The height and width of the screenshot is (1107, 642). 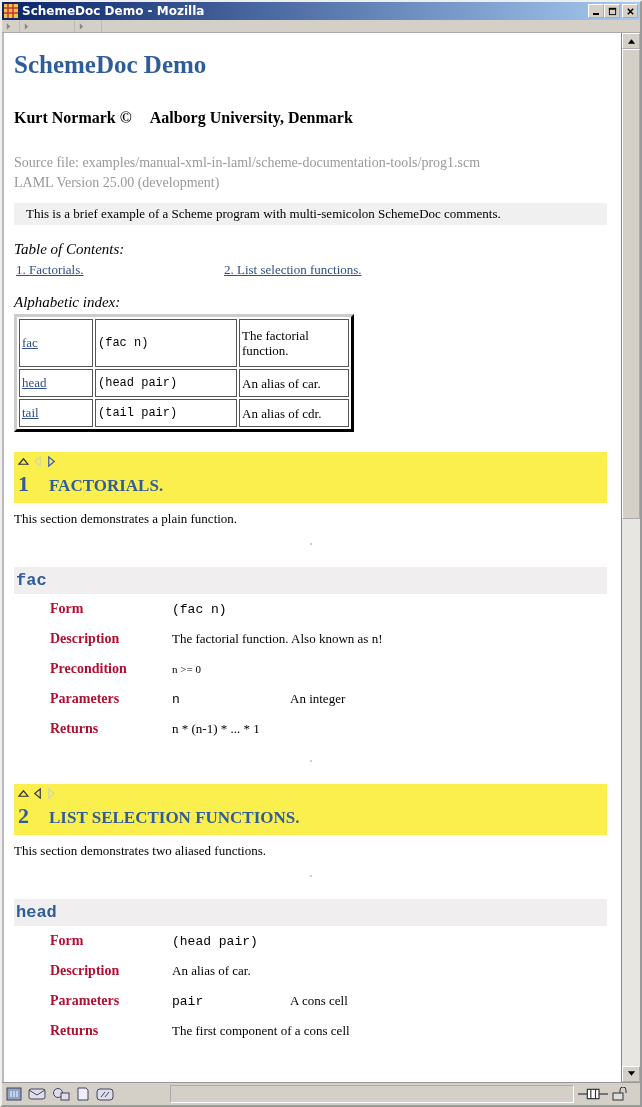 What do you see at coordinates (188, 1001) in the screenshot?
I see `parameter-name: pair` at bounding box center [188, 1001].